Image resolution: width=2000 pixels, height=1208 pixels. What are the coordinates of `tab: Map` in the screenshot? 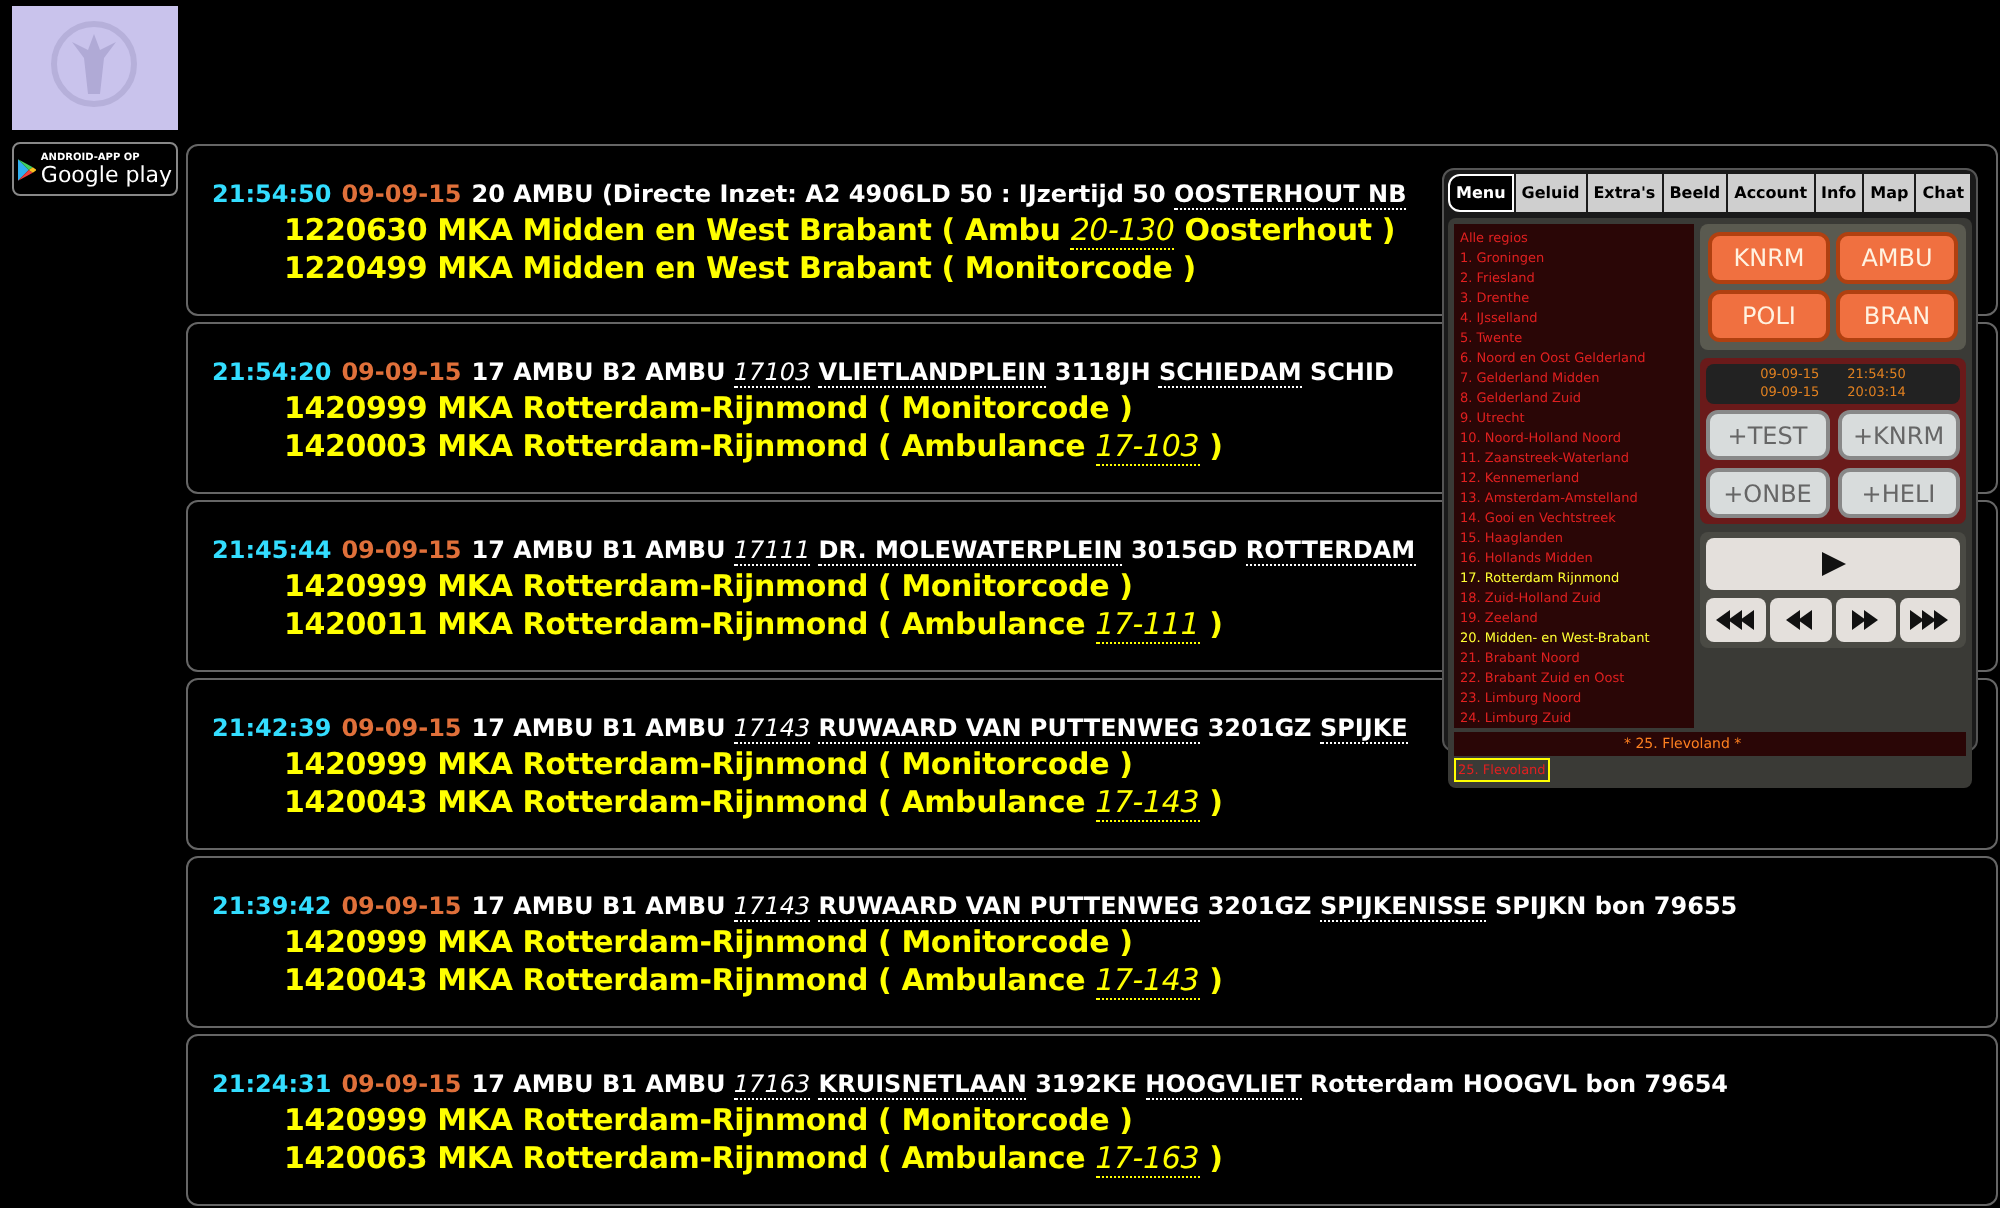 It's located at (1889, 193).